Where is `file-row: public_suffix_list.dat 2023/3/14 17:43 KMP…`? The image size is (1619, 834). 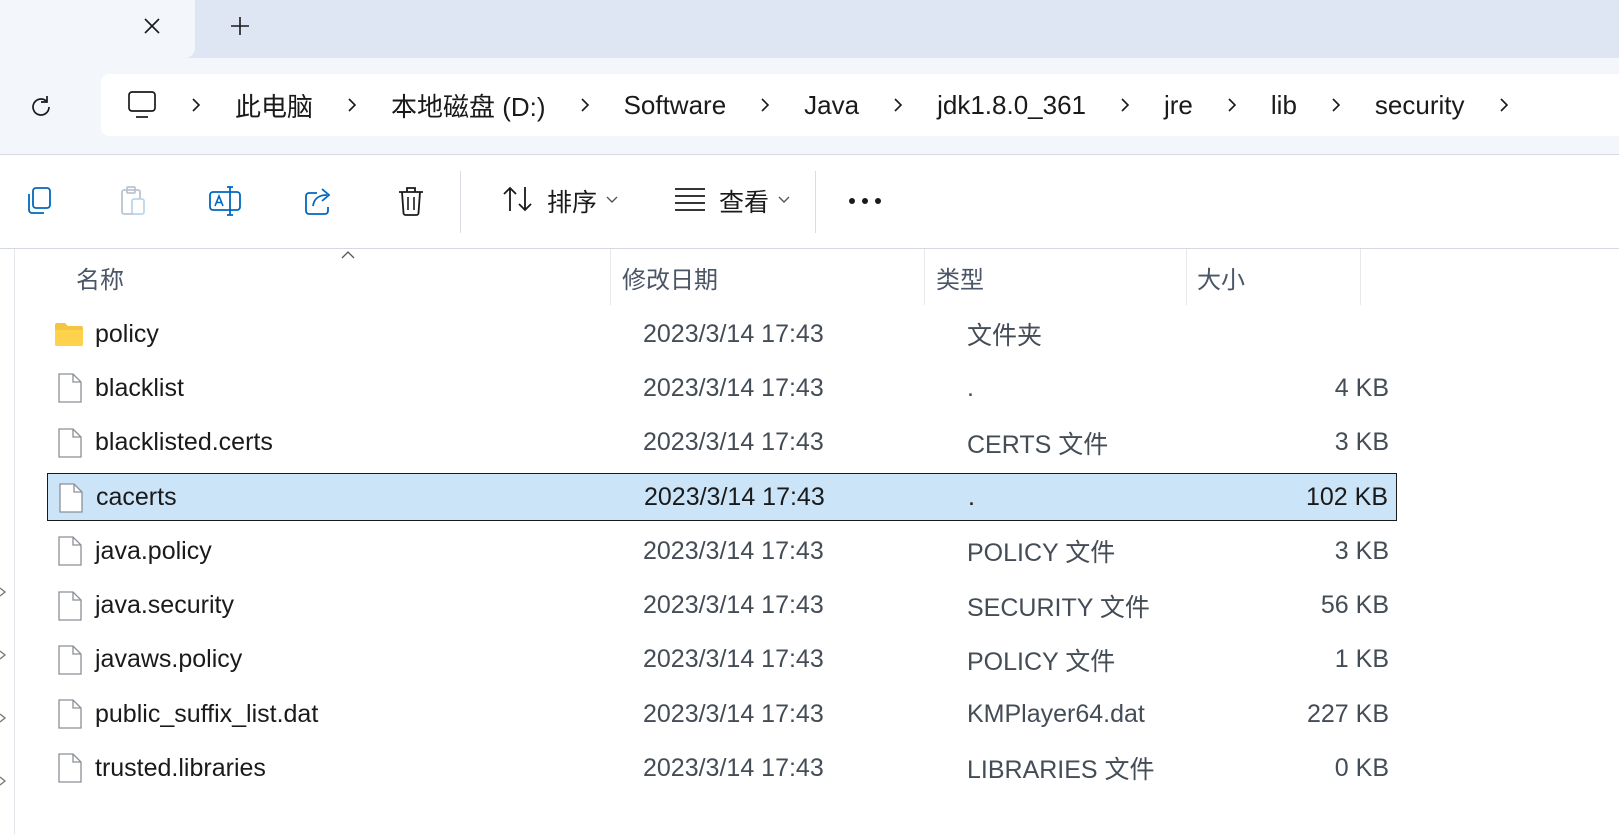 file-row: public_suffix_list.dat 2023/3/14 17:43 KMP… is located at coordinates (722, 714).